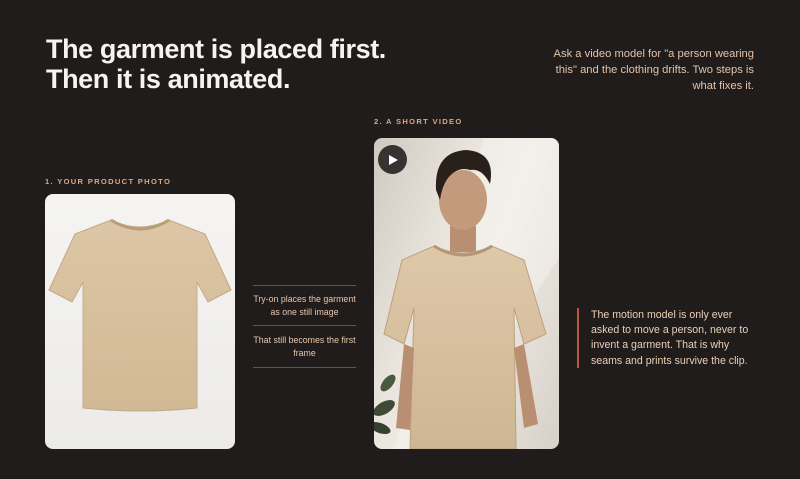 The image size is (800, 479). Describe the element at coordinates (140, 315) in the screenshot. I see `tshirt-product-image` at that location.